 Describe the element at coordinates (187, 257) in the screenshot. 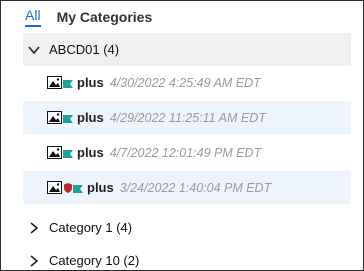

I see `group-row-category-10: Category 10 (2)` at that location.